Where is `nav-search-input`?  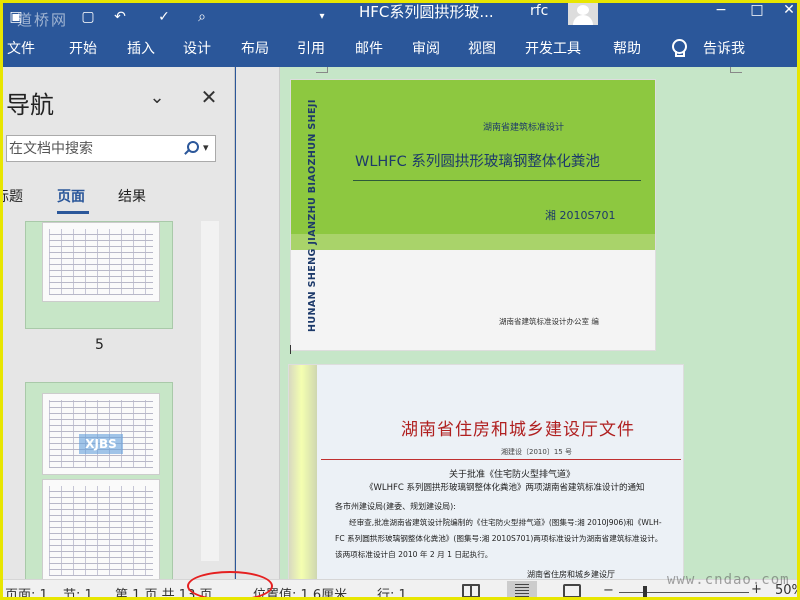 nav-search-input is located at coordinates (92, 148).